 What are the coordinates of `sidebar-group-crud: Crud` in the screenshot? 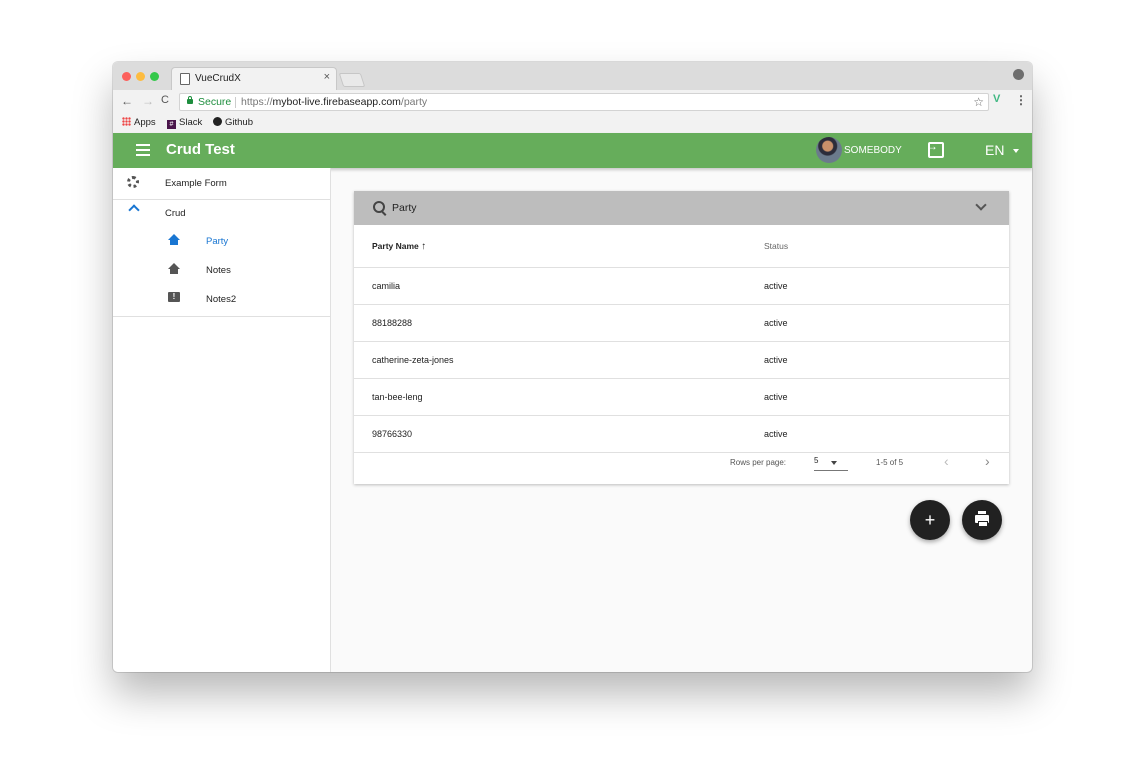 It's located at (221, 212).